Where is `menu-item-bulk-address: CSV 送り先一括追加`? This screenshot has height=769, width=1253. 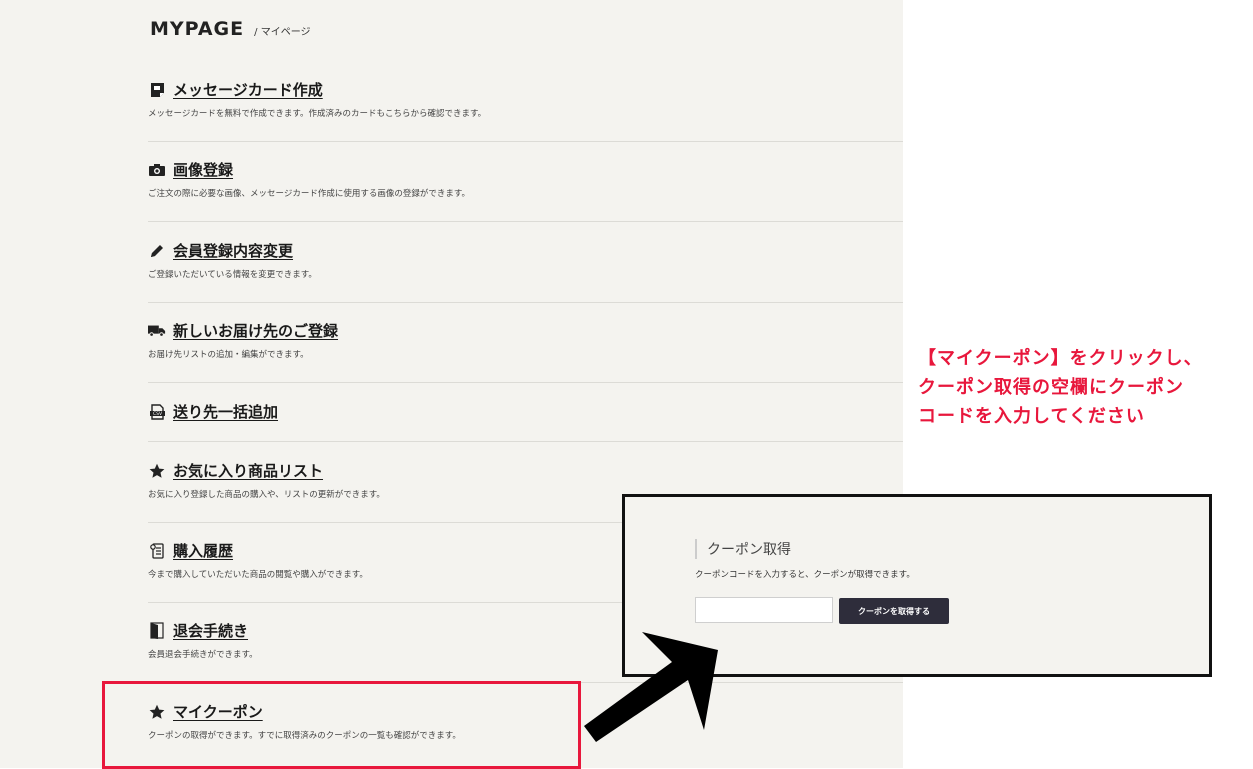 menu-item-bulk-address: CSV 送り先一括追加 is located at coordinates (525, 411).